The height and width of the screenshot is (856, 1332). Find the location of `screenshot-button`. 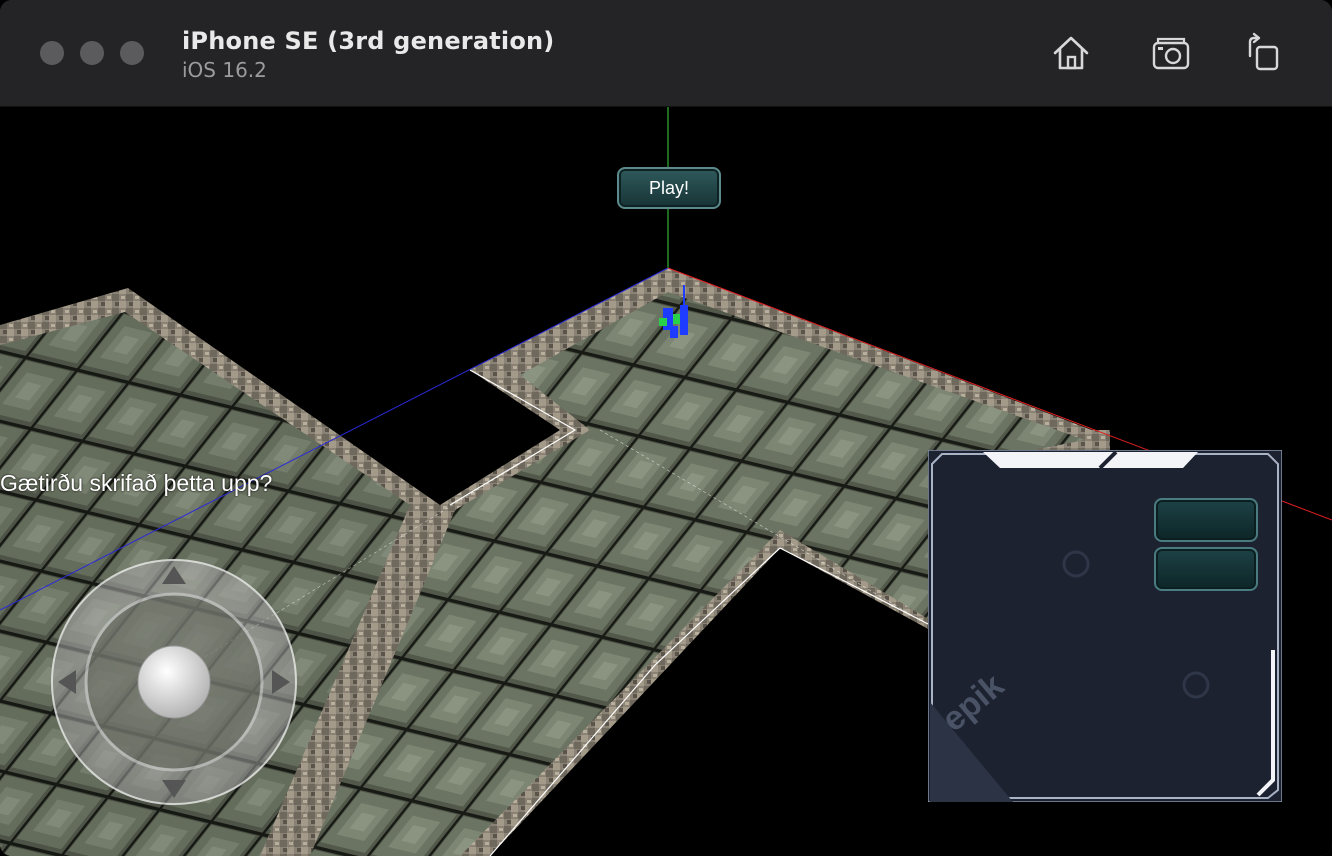

screenshot-button is located at coordinates (1171, 53).